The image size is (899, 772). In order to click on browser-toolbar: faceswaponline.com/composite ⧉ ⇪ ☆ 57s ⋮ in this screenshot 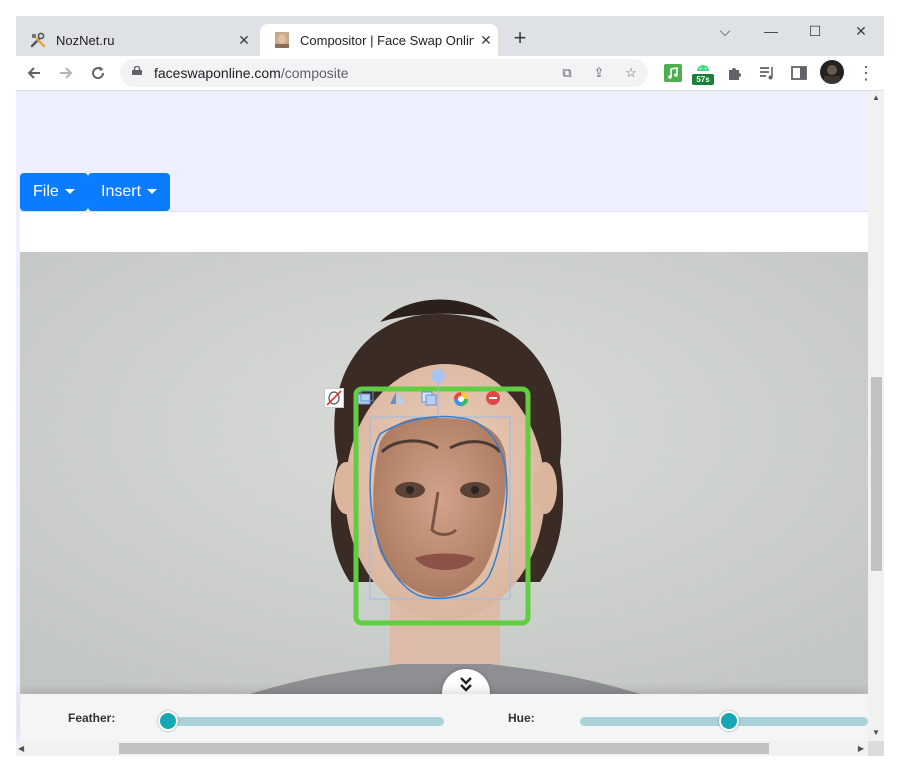, I will do `click(450, 73)`.